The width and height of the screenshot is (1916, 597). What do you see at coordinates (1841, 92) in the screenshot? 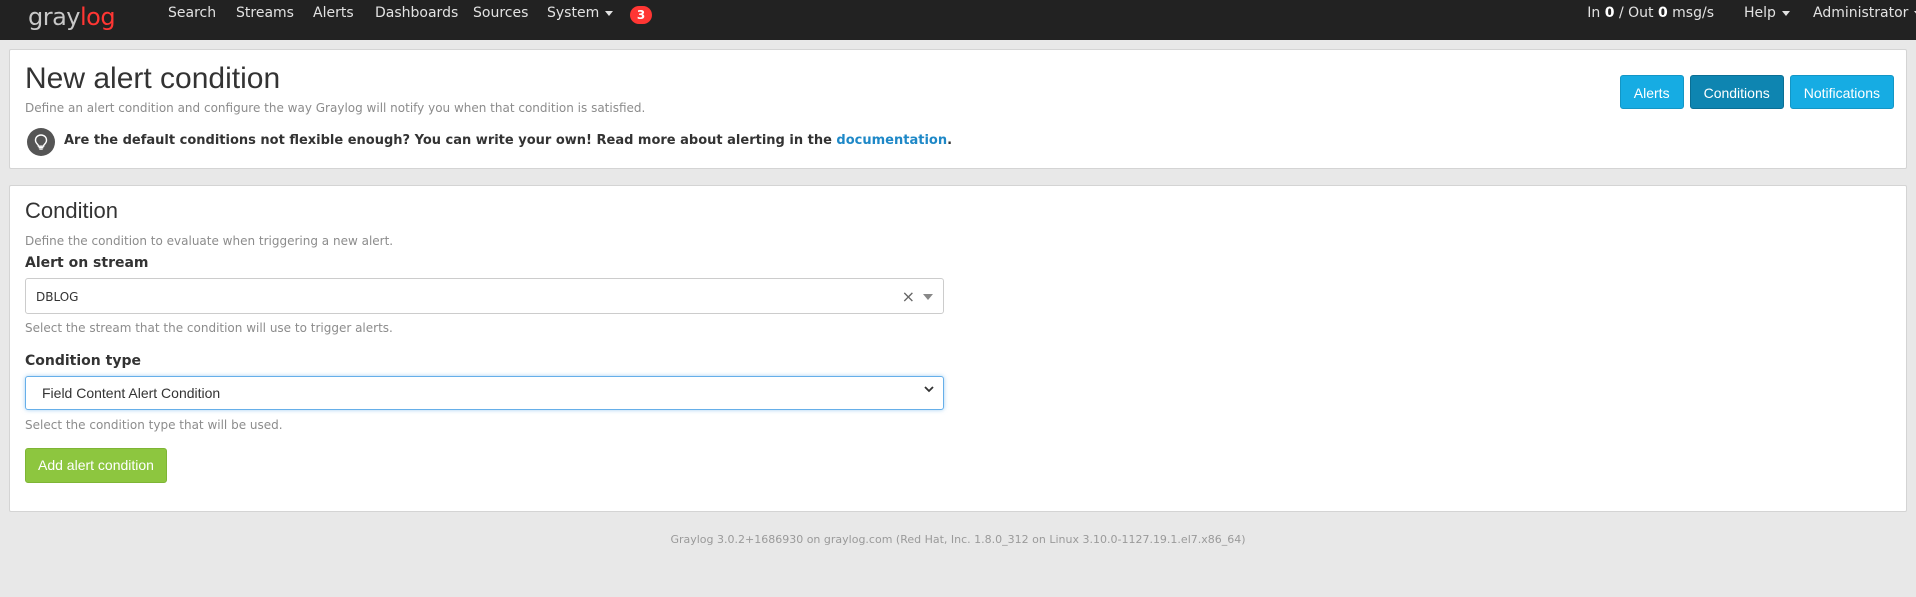
I see `notifications-button: Notifications` at bounding box center [1841, 92].